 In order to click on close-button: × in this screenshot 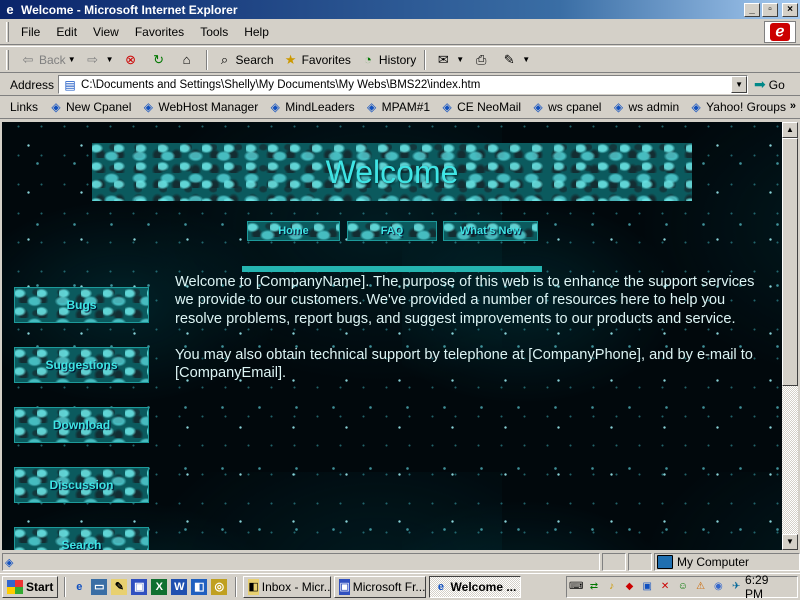, I will do `click(790, 9)`.